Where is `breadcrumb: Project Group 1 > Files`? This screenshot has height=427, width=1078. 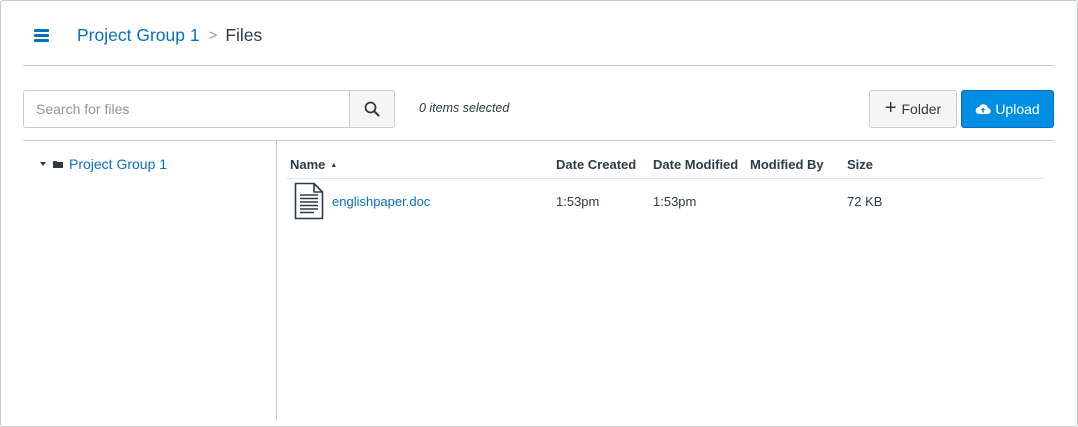 breadcrumb: Project Group 1 > Files is located at coordinates (169, 35).